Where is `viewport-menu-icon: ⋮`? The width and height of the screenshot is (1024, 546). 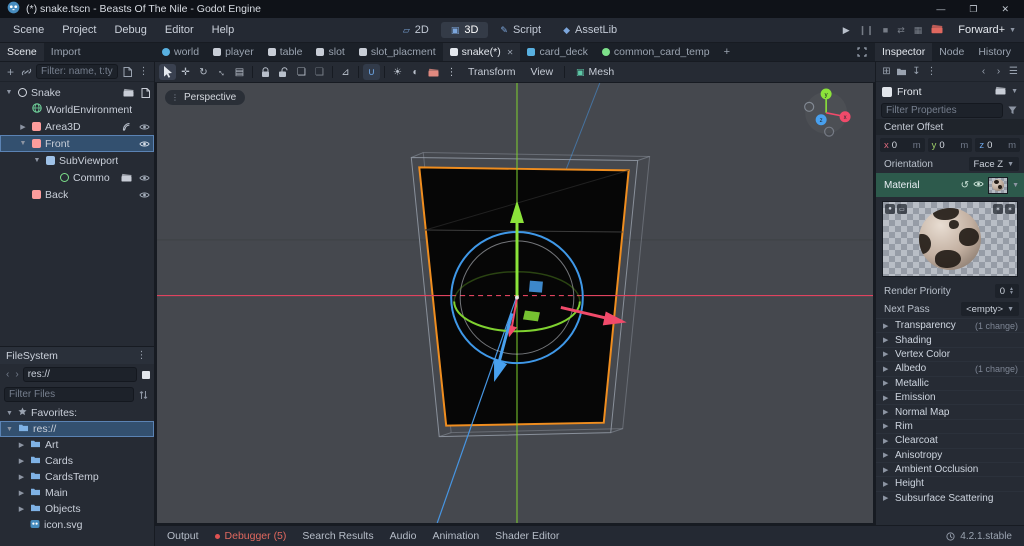 viewport-menu-icon: ⋮ is located at coordinates (451, 72).